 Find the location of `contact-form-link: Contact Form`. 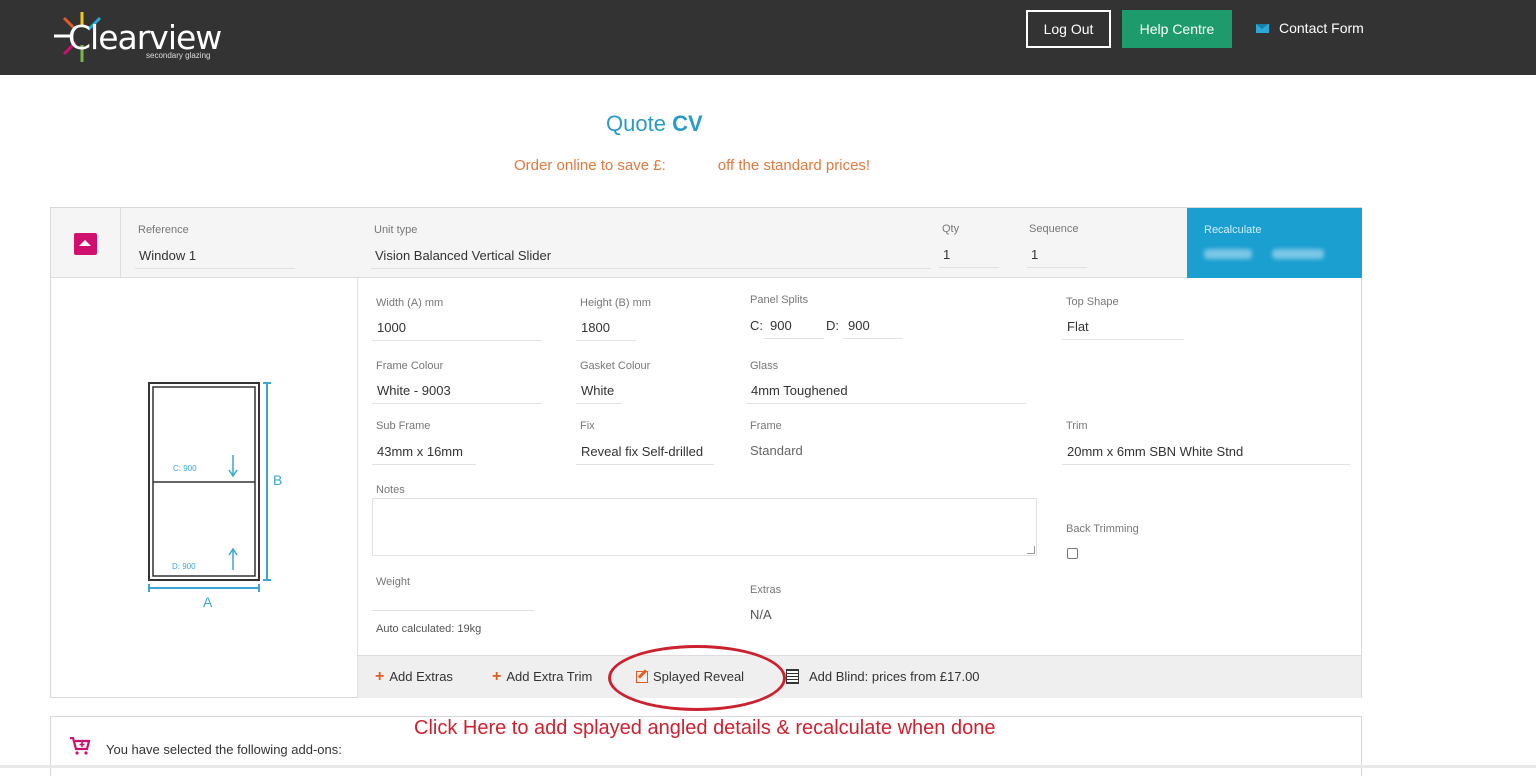

contact-form-link: Contact Form is located at coordinates (1310, 28).